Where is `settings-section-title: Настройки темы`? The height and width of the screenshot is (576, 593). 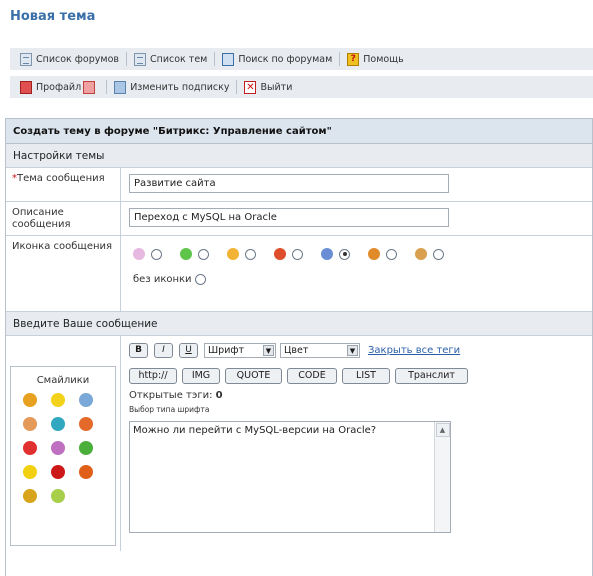 settings-section-title: Настройки темы is located at coordinates (299, 156).